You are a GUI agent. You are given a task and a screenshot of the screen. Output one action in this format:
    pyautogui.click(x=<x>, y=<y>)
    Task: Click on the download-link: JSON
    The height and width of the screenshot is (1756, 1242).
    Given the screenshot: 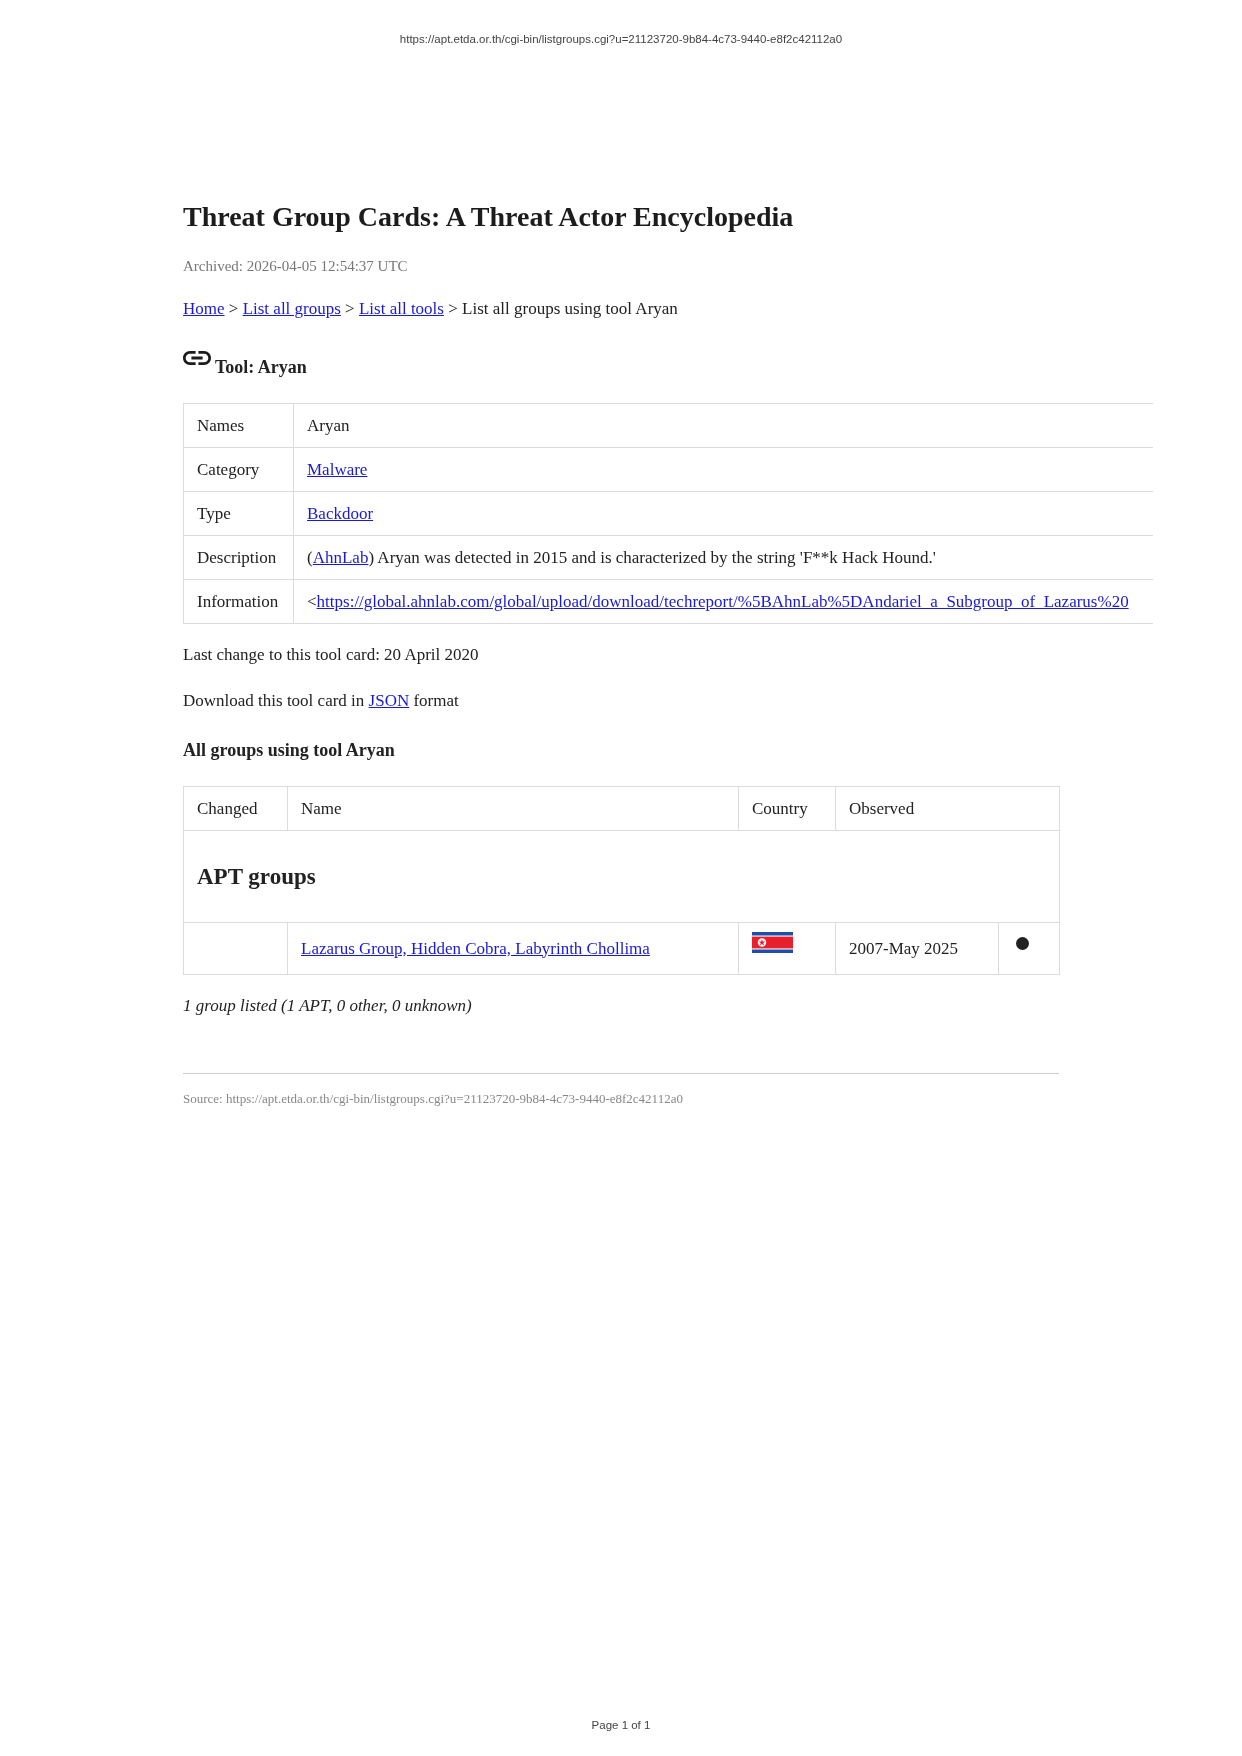 What is the action you would take?
    pyautogui.click(x=389, y=700)
    